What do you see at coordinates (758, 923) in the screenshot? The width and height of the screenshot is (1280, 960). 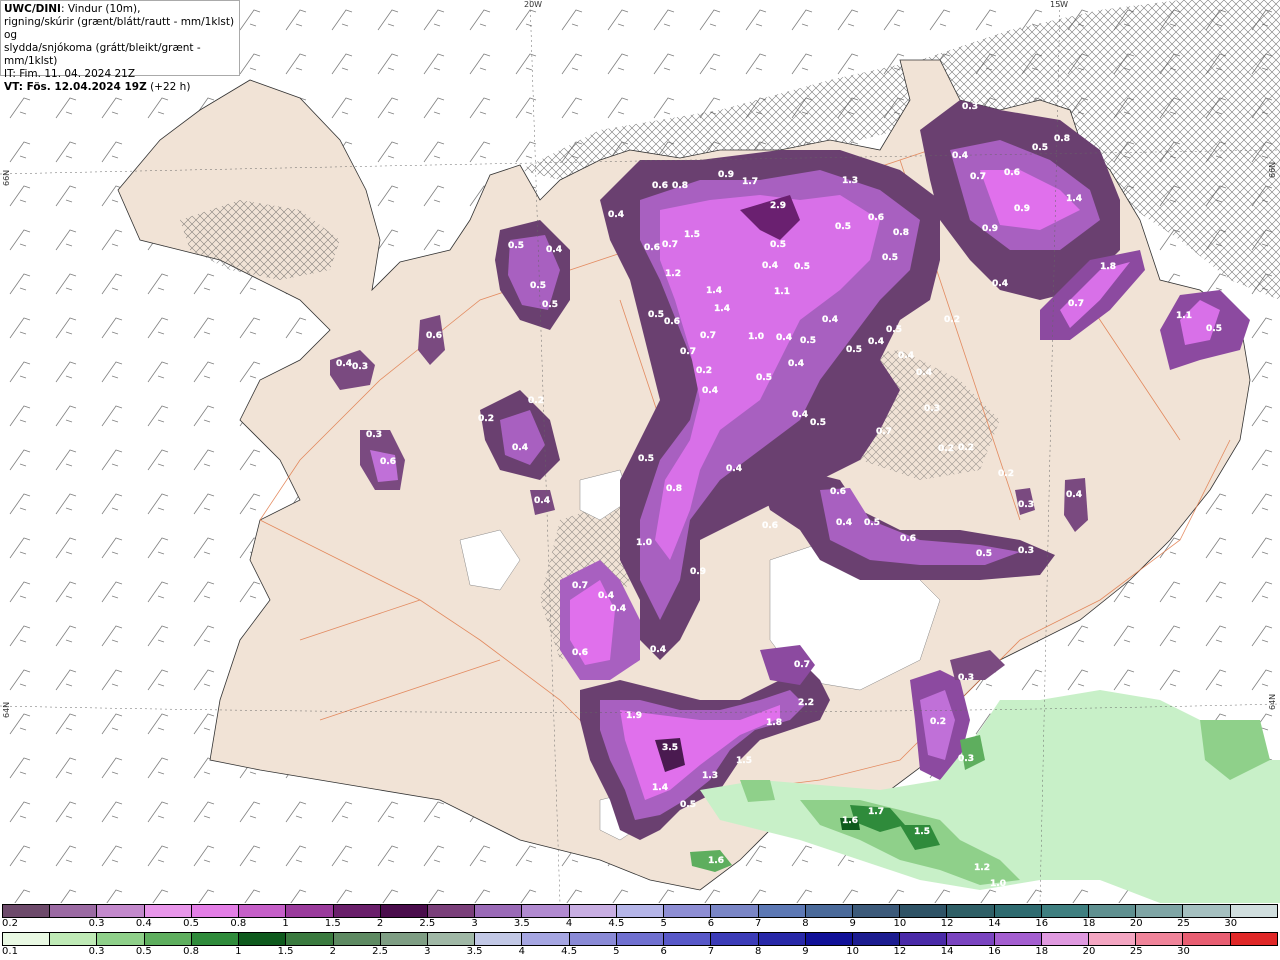 I see `legend-snow-tick-label: 7` at bounding box center [758, 923].